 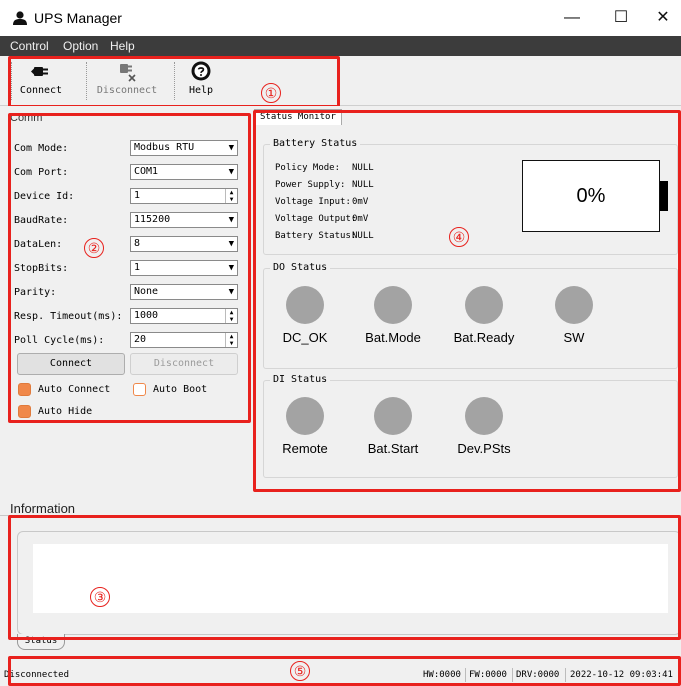 I want to click on toolbar-connect-button: Connect, so click(x=41, y=81).